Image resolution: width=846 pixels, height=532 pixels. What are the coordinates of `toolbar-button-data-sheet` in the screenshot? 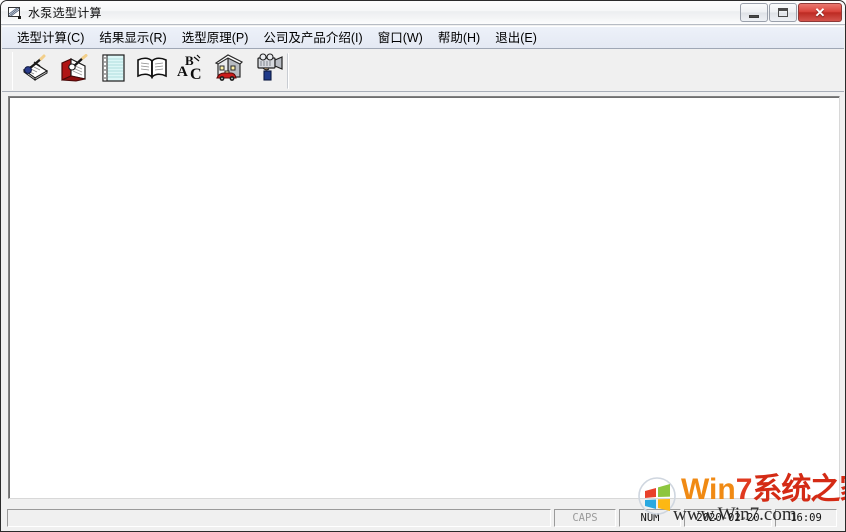 It's located at (112, 71).